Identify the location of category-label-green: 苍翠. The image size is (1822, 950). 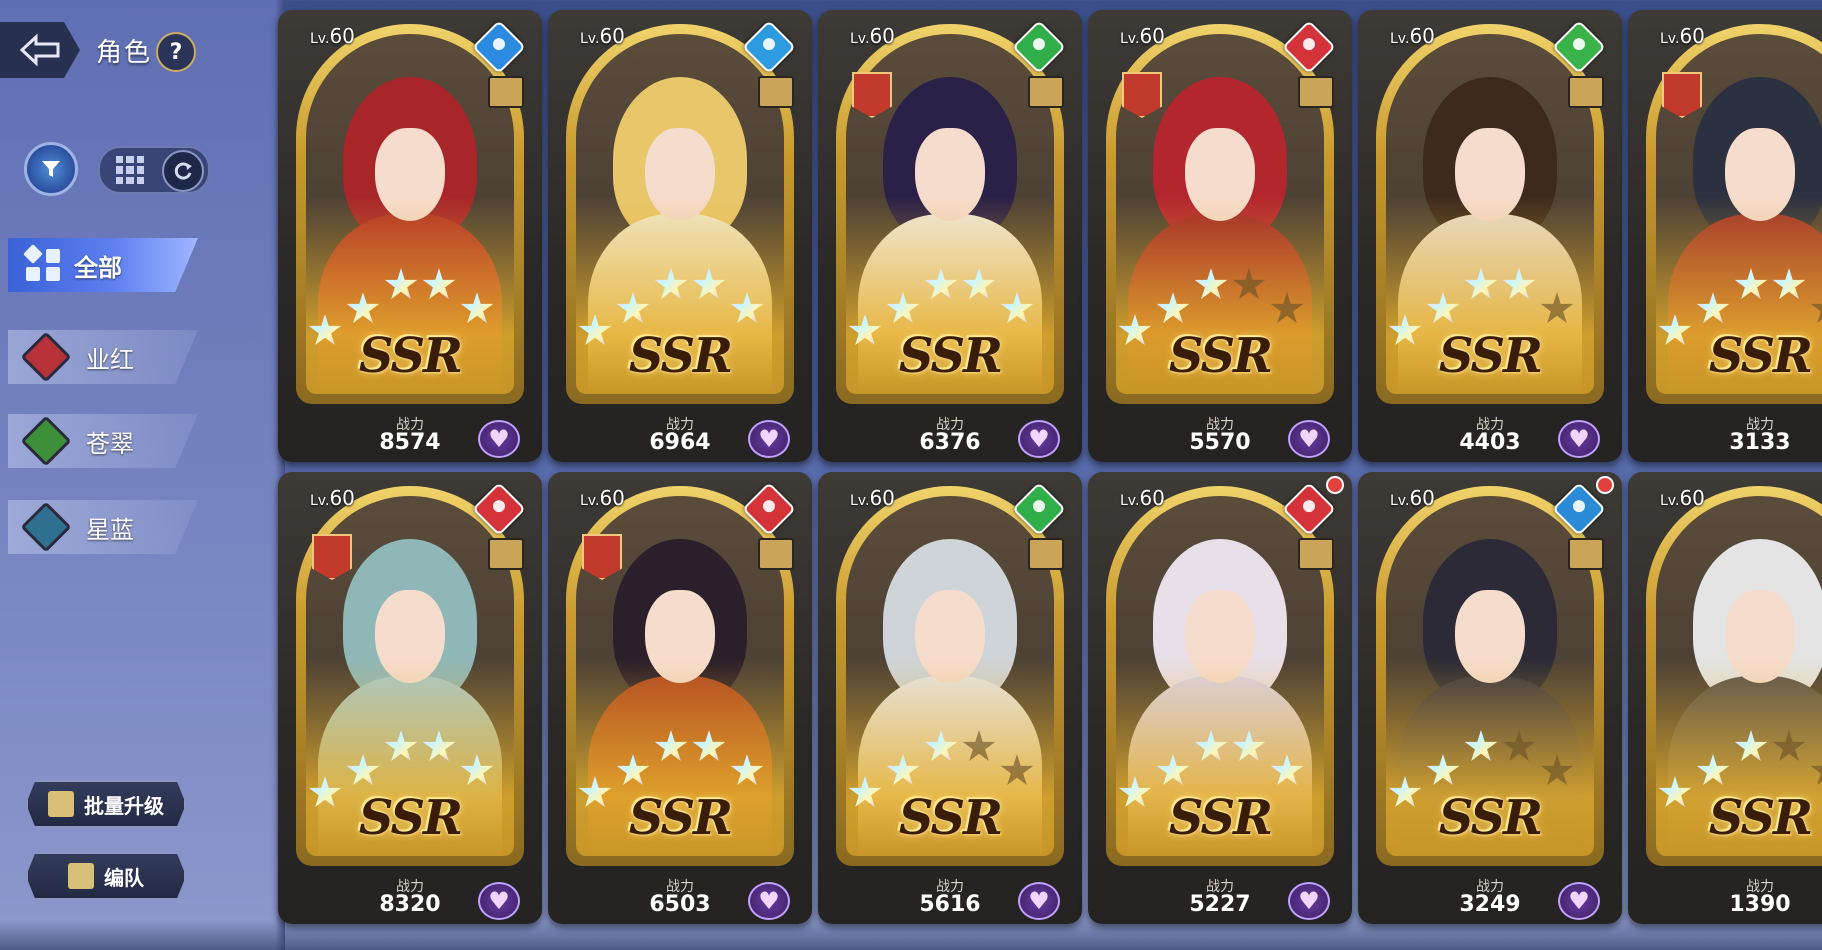
(110, 443).